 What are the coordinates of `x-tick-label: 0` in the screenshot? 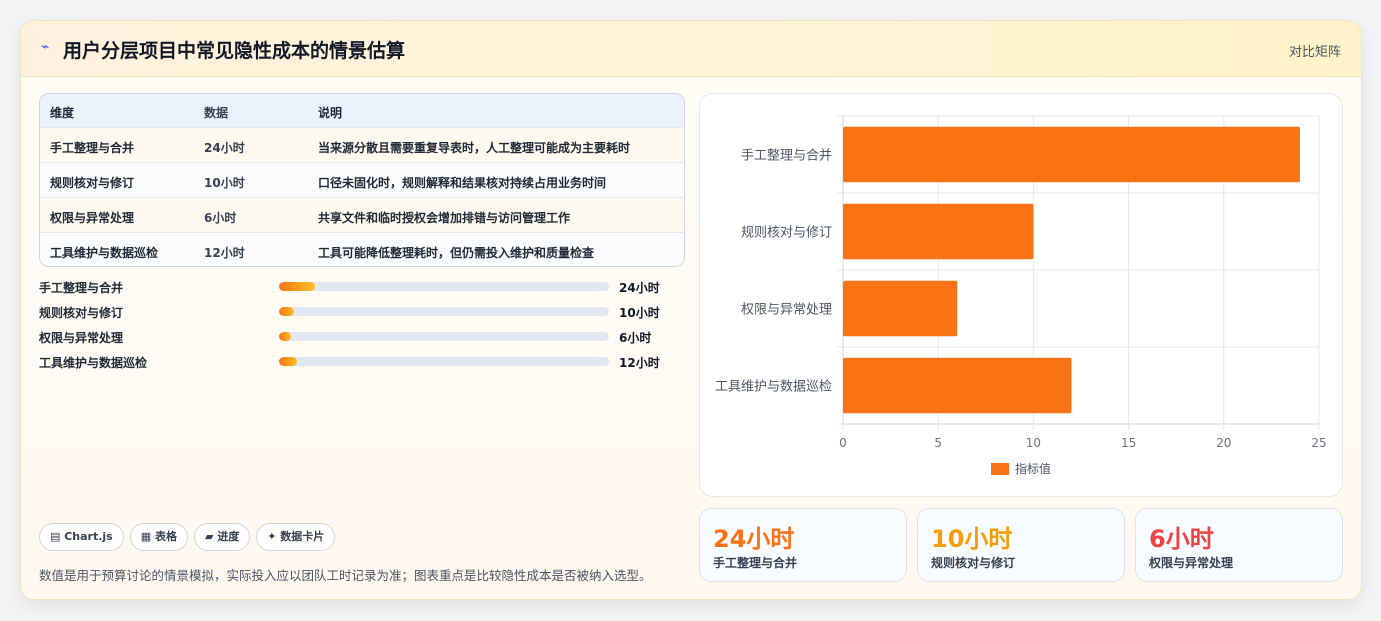 It's located at (843, 443).